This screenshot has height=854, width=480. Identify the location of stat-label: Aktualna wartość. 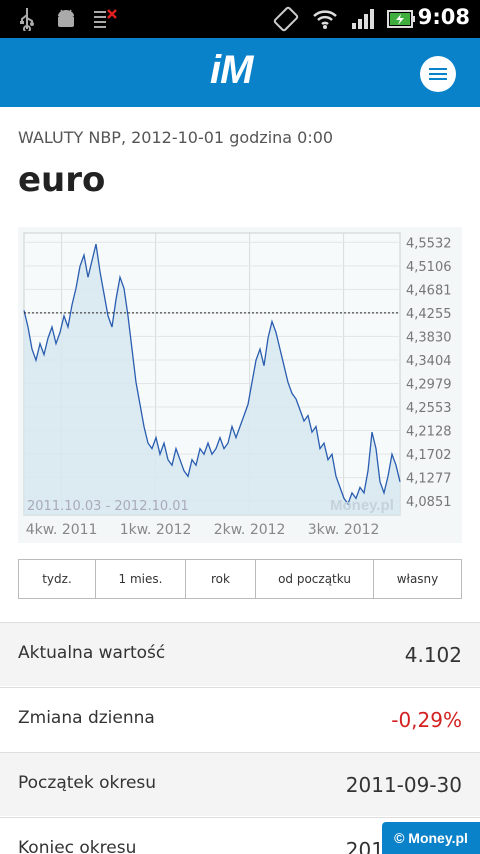
(92, 653).